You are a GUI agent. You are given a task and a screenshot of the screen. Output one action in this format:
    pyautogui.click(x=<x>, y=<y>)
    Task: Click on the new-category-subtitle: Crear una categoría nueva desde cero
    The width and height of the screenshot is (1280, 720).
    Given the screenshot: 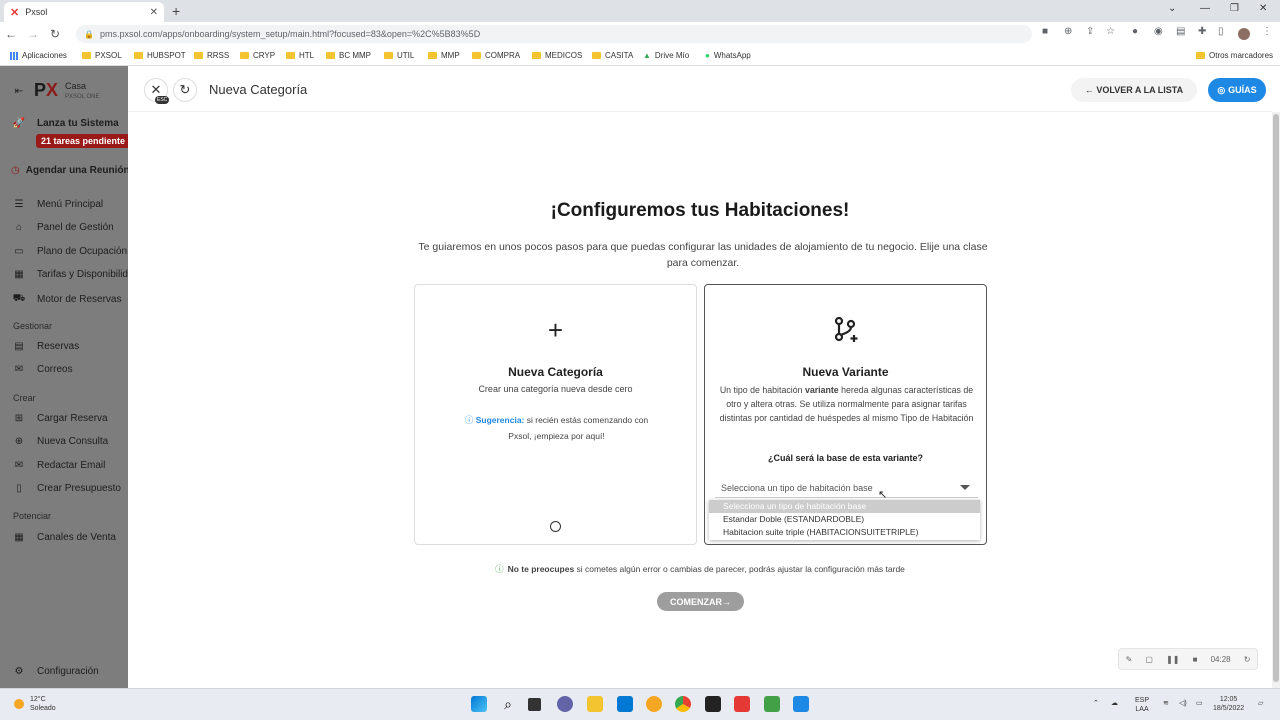 What is the action you would take?
    pyautogui.click(x=555, y=389)
    